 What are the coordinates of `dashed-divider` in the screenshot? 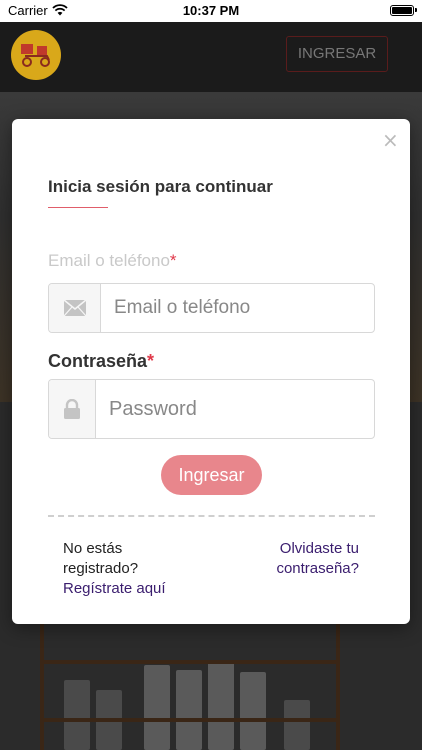 It's located at (211, 516).